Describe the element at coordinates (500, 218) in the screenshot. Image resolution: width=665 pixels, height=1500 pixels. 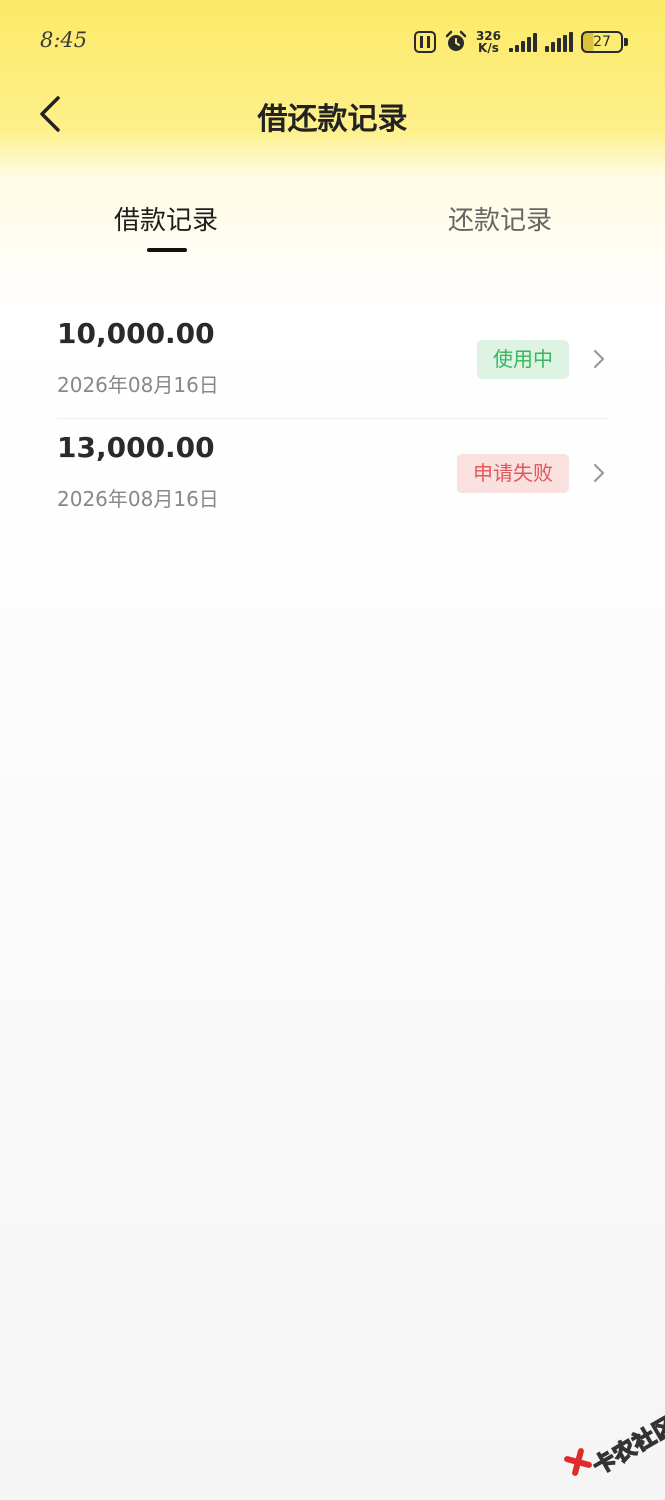
I see `tab-repayment-records: 还款记录` at that location.